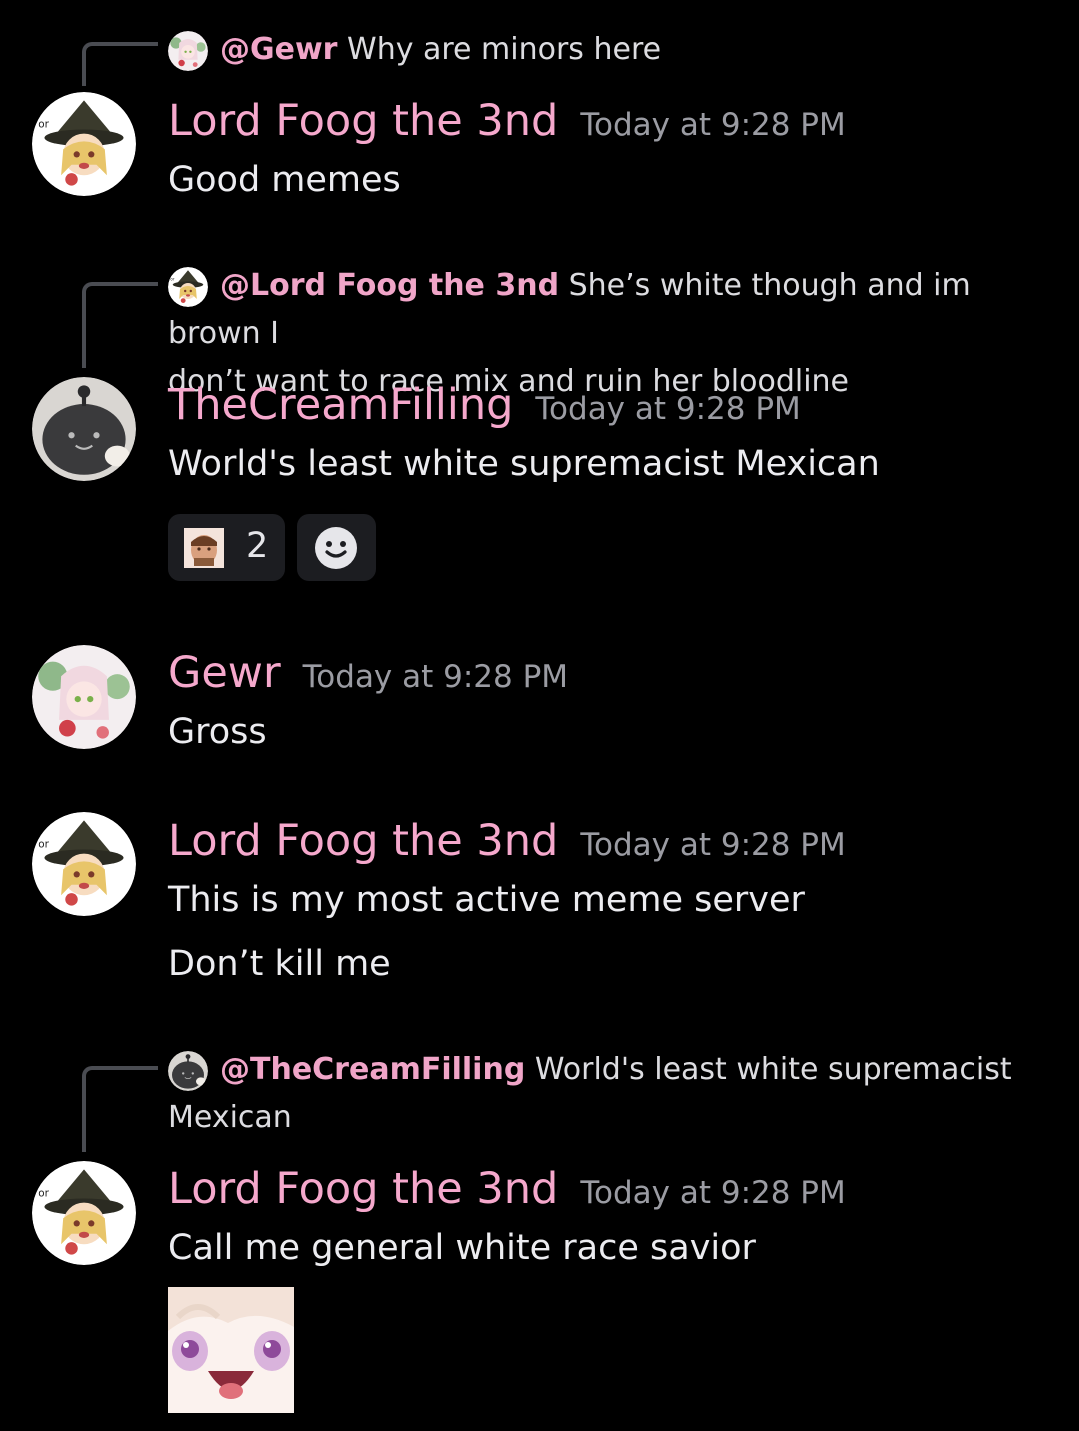 This screenshot has height=1431, width=1079. I want to click on message-header: TheCreamFilling Today at 9:28 PM, so click(484, 405).